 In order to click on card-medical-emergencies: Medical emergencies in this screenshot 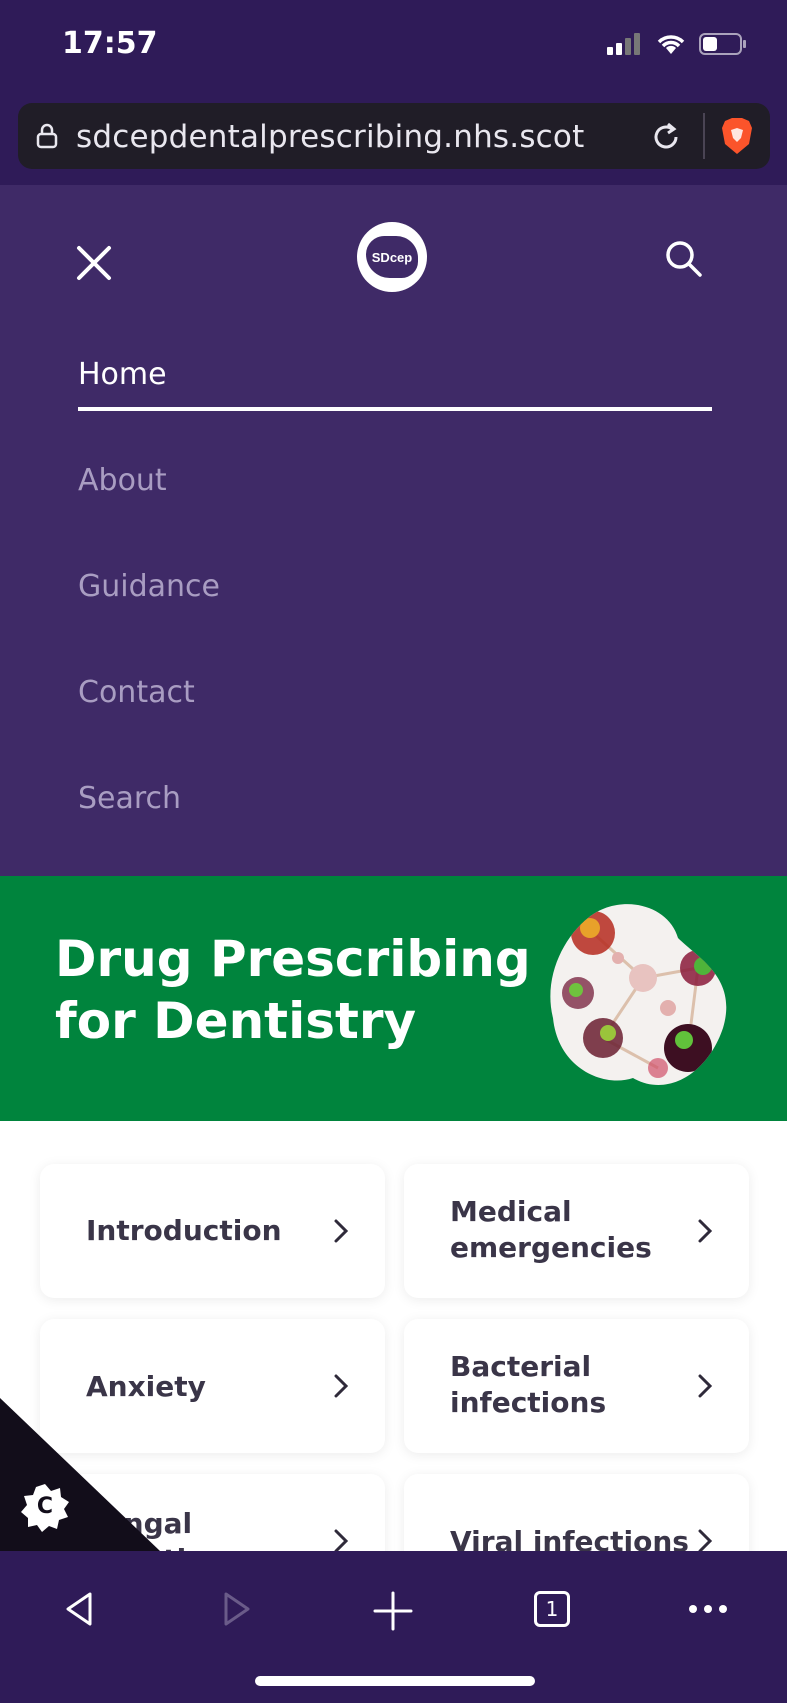, I will do `click(576, 1231)`.